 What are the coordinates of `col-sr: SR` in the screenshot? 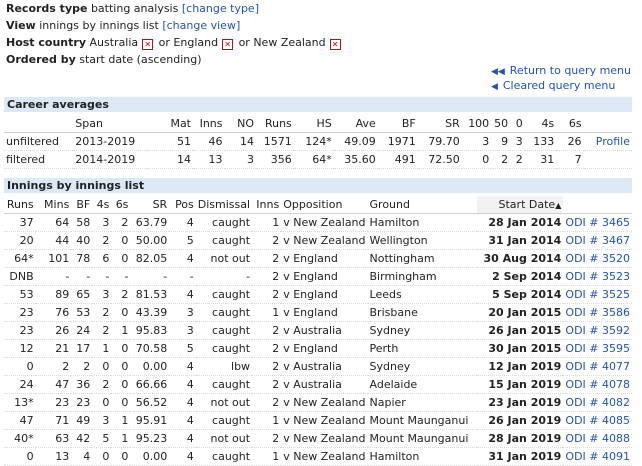 It's located at (150, 205).